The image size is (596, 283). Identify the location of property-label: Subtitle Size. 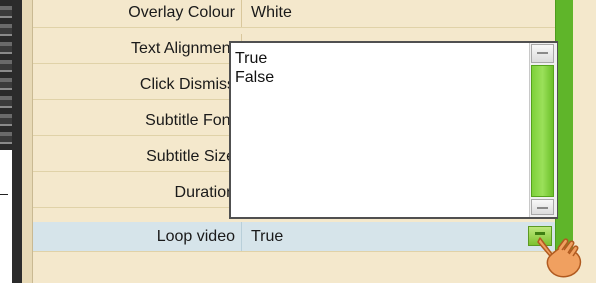
(190, 156).